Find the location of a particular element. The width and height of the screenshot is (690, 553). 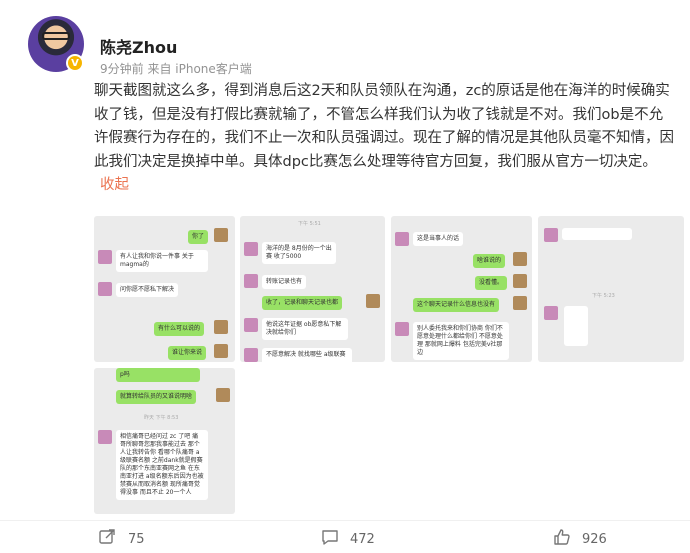

chat-message: 海洋的是 8月份的一个出赛 收了5000 is located at coordinates (299, 253).